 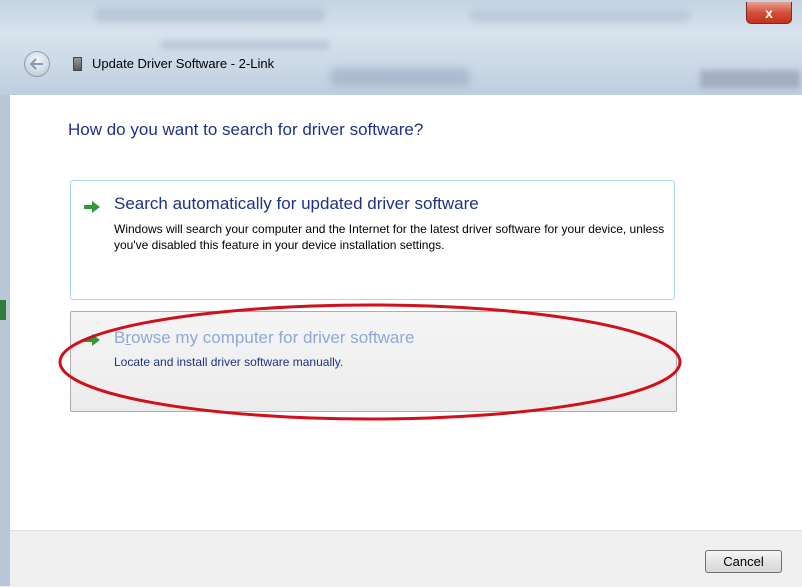 What do you see at coordinates (77, 64) in the screenshot?
I see `device-icon` at bounding box center [77, 64].